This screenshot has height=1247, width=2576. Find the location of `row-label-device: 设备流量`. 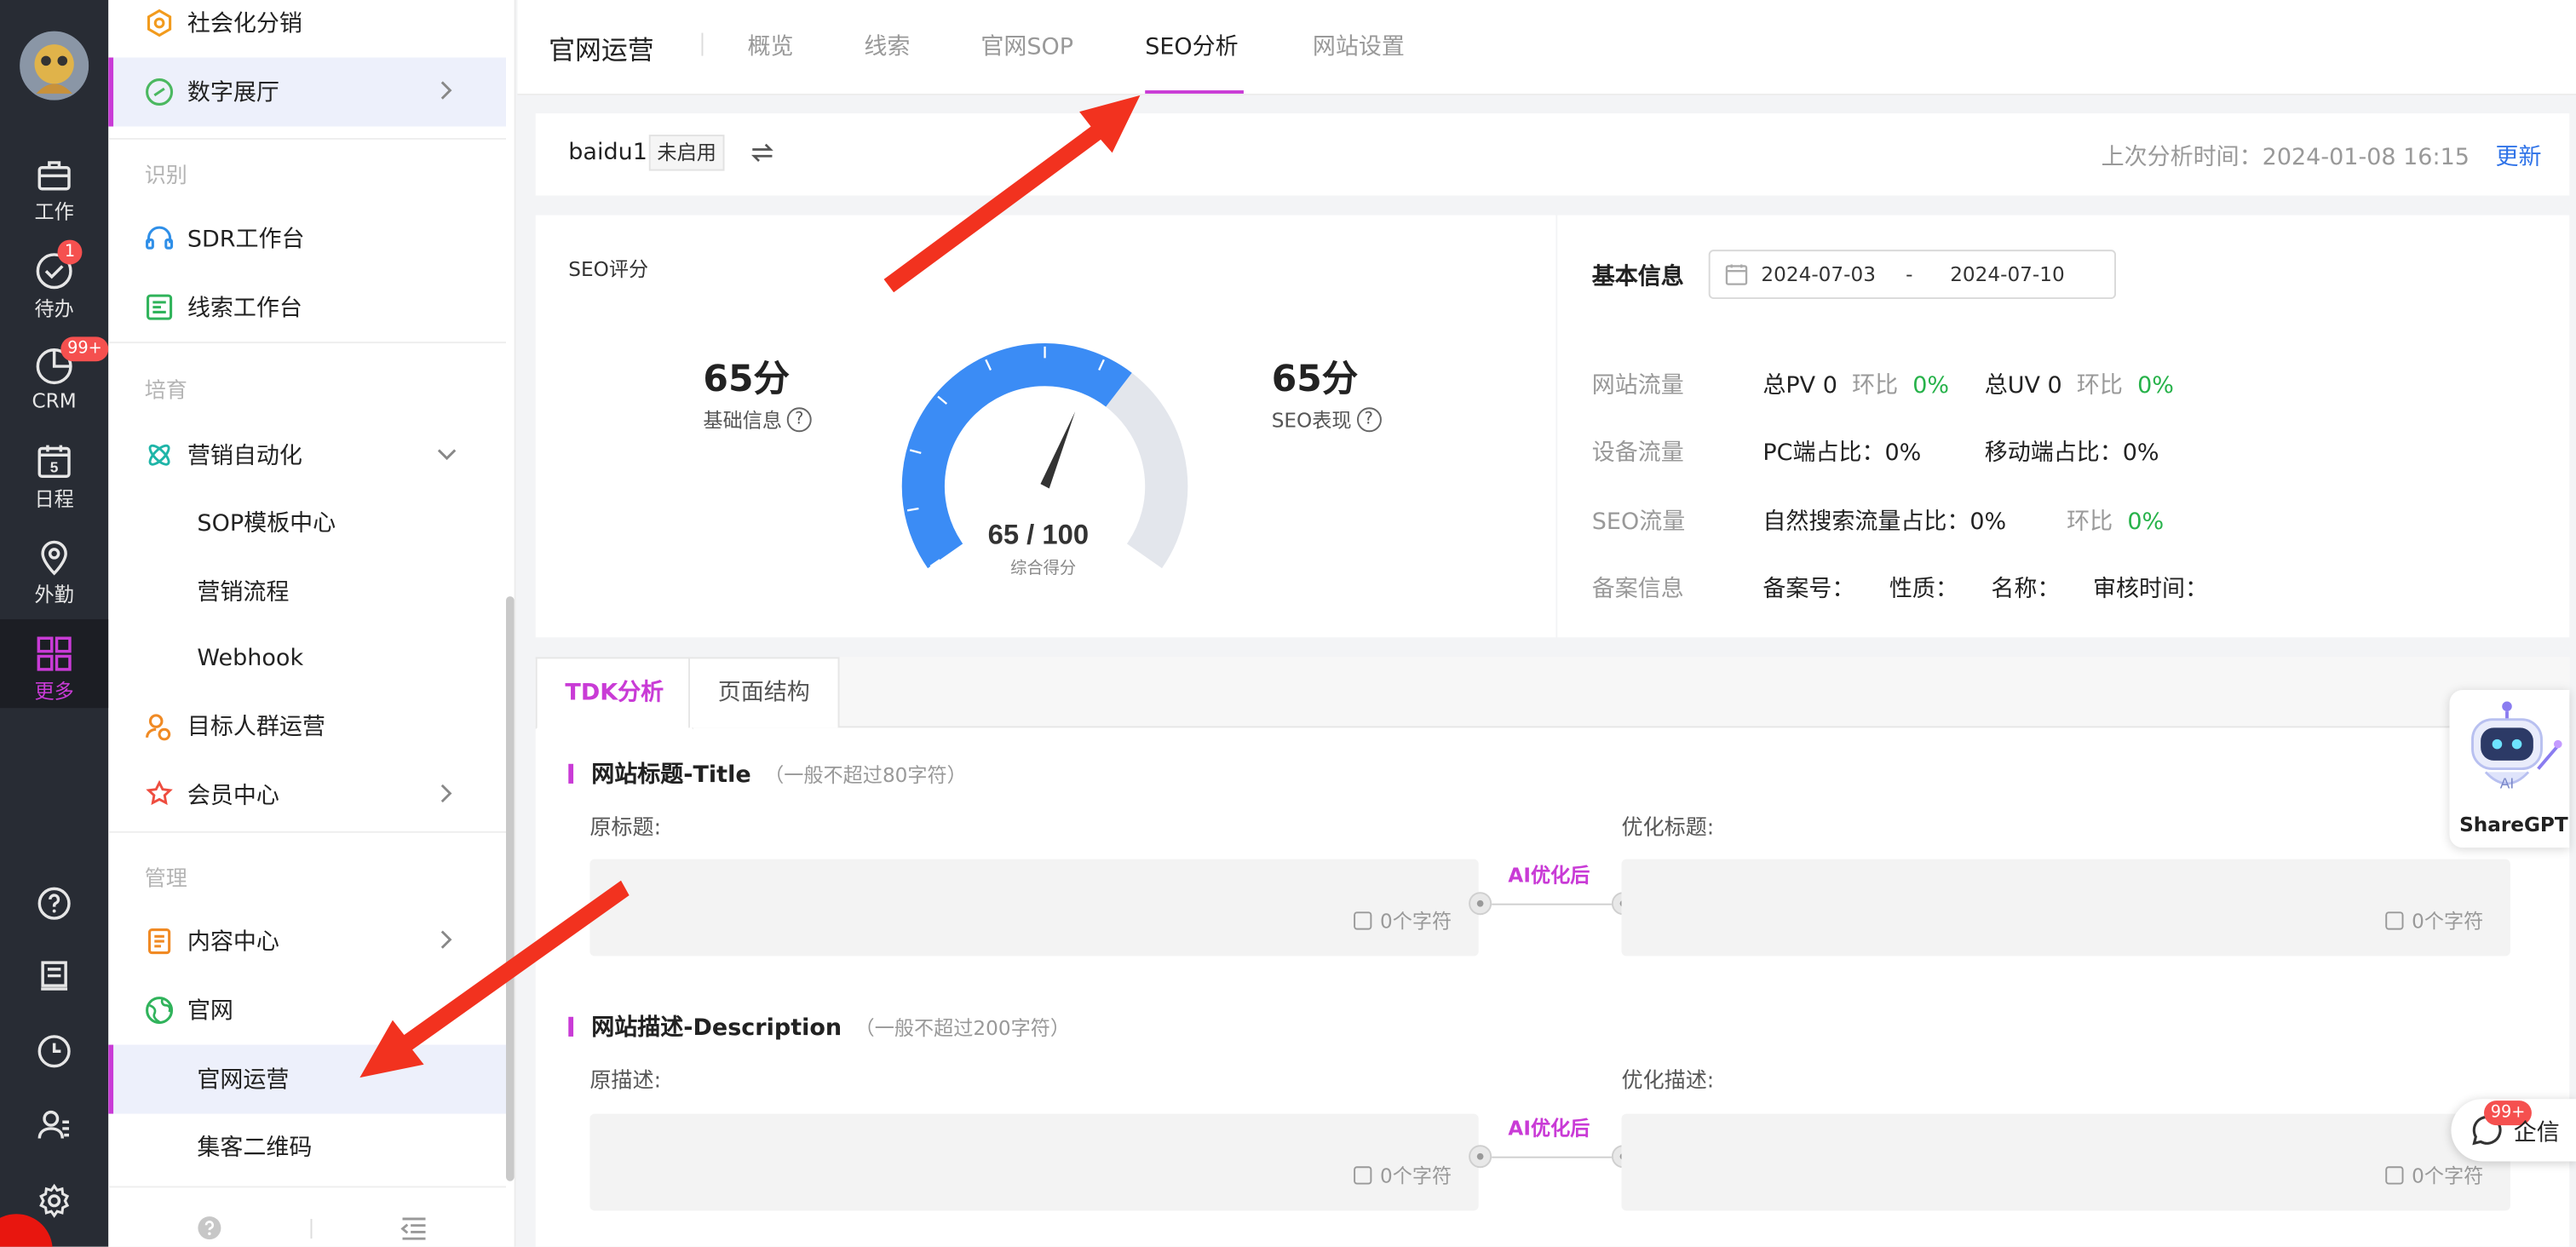

row-label-device: 设备流量 is located at coordinates (1637, 454).